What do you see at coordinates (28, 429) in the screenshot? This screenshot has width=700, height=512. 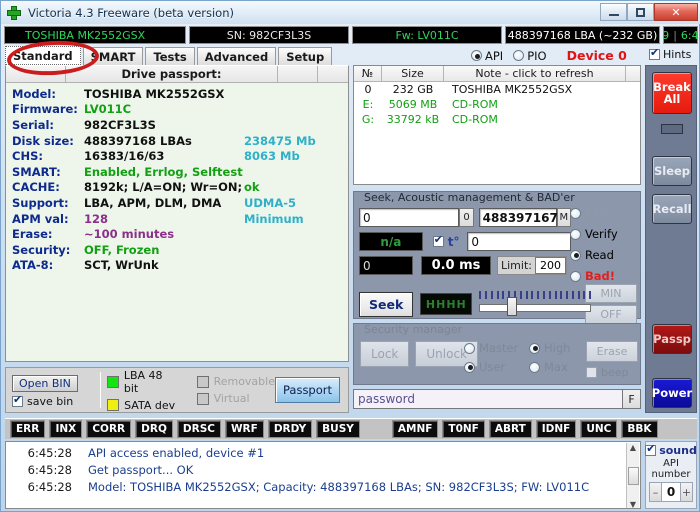 I see `status-flag-err: ERR` at bounding box center [28, 429].